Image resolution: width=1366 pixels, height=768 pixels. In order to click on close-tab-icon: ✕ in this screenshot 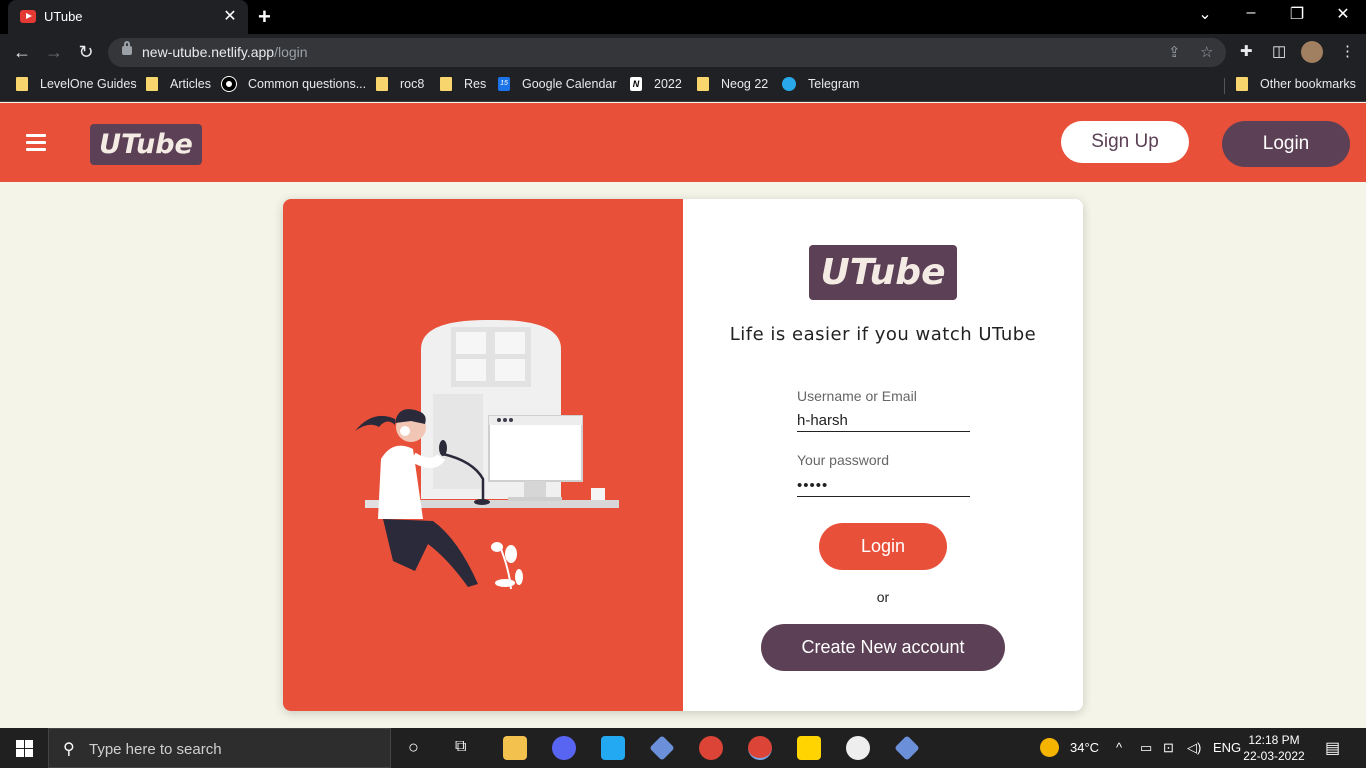, I will do `click(230, 16)`.